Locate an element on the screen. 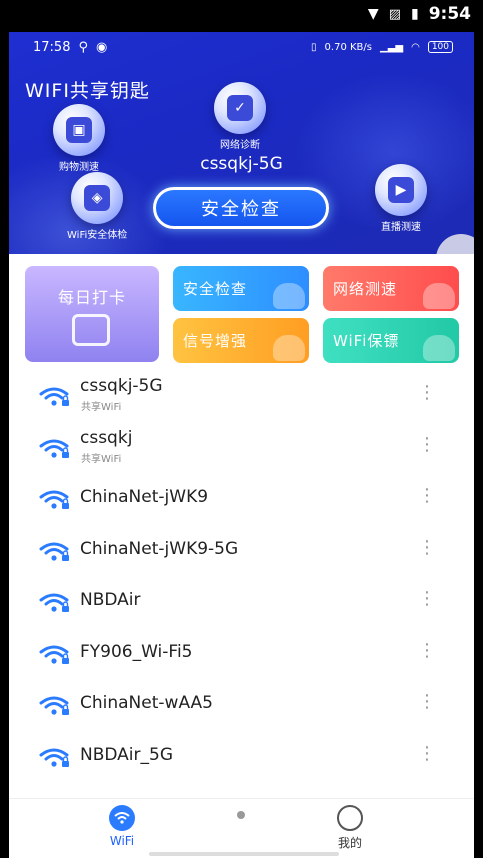 This screenshot has width=483, height=858. wifi-guard-card: WiFi保镖 is located at coordinates (391, 340).